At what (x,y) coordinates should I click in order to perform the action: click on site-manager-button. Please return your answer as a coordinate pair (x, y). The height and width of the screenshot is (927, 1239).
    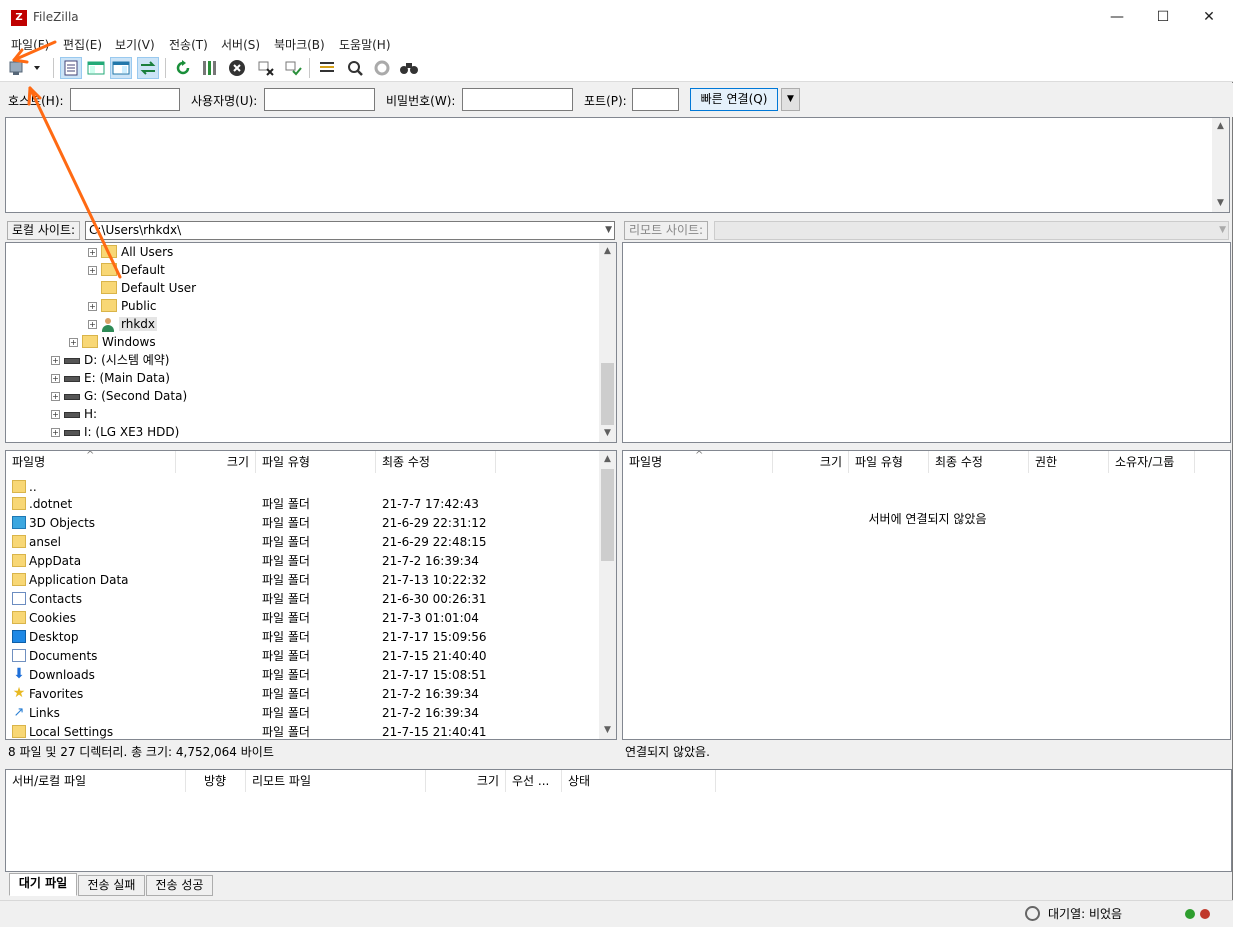
    Looking at the image, I should click on (24, 68).